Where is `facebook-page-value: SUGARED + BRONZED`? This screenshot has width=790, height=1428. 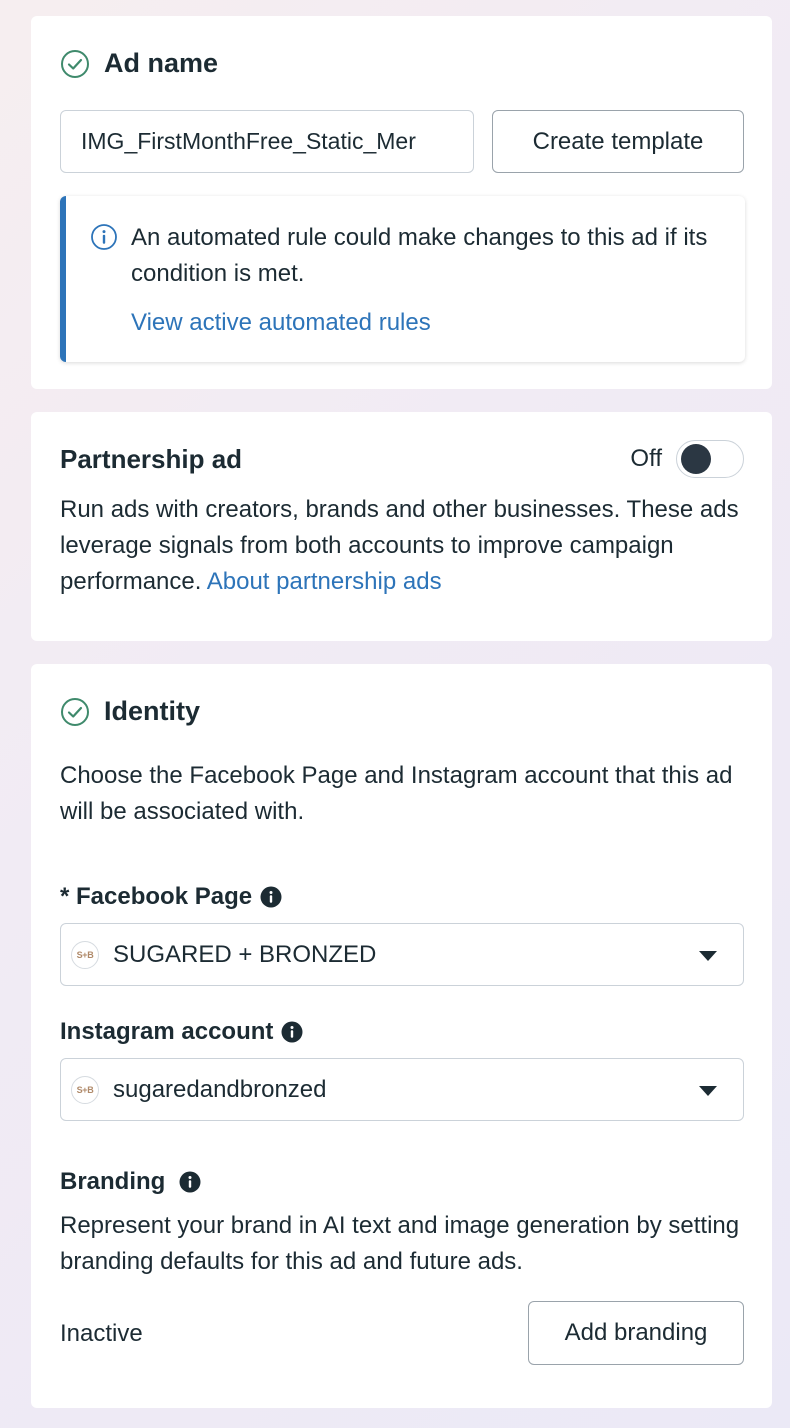 facebook-page-value: SUGARED + BRONZED is located at coordinates (245, 954).